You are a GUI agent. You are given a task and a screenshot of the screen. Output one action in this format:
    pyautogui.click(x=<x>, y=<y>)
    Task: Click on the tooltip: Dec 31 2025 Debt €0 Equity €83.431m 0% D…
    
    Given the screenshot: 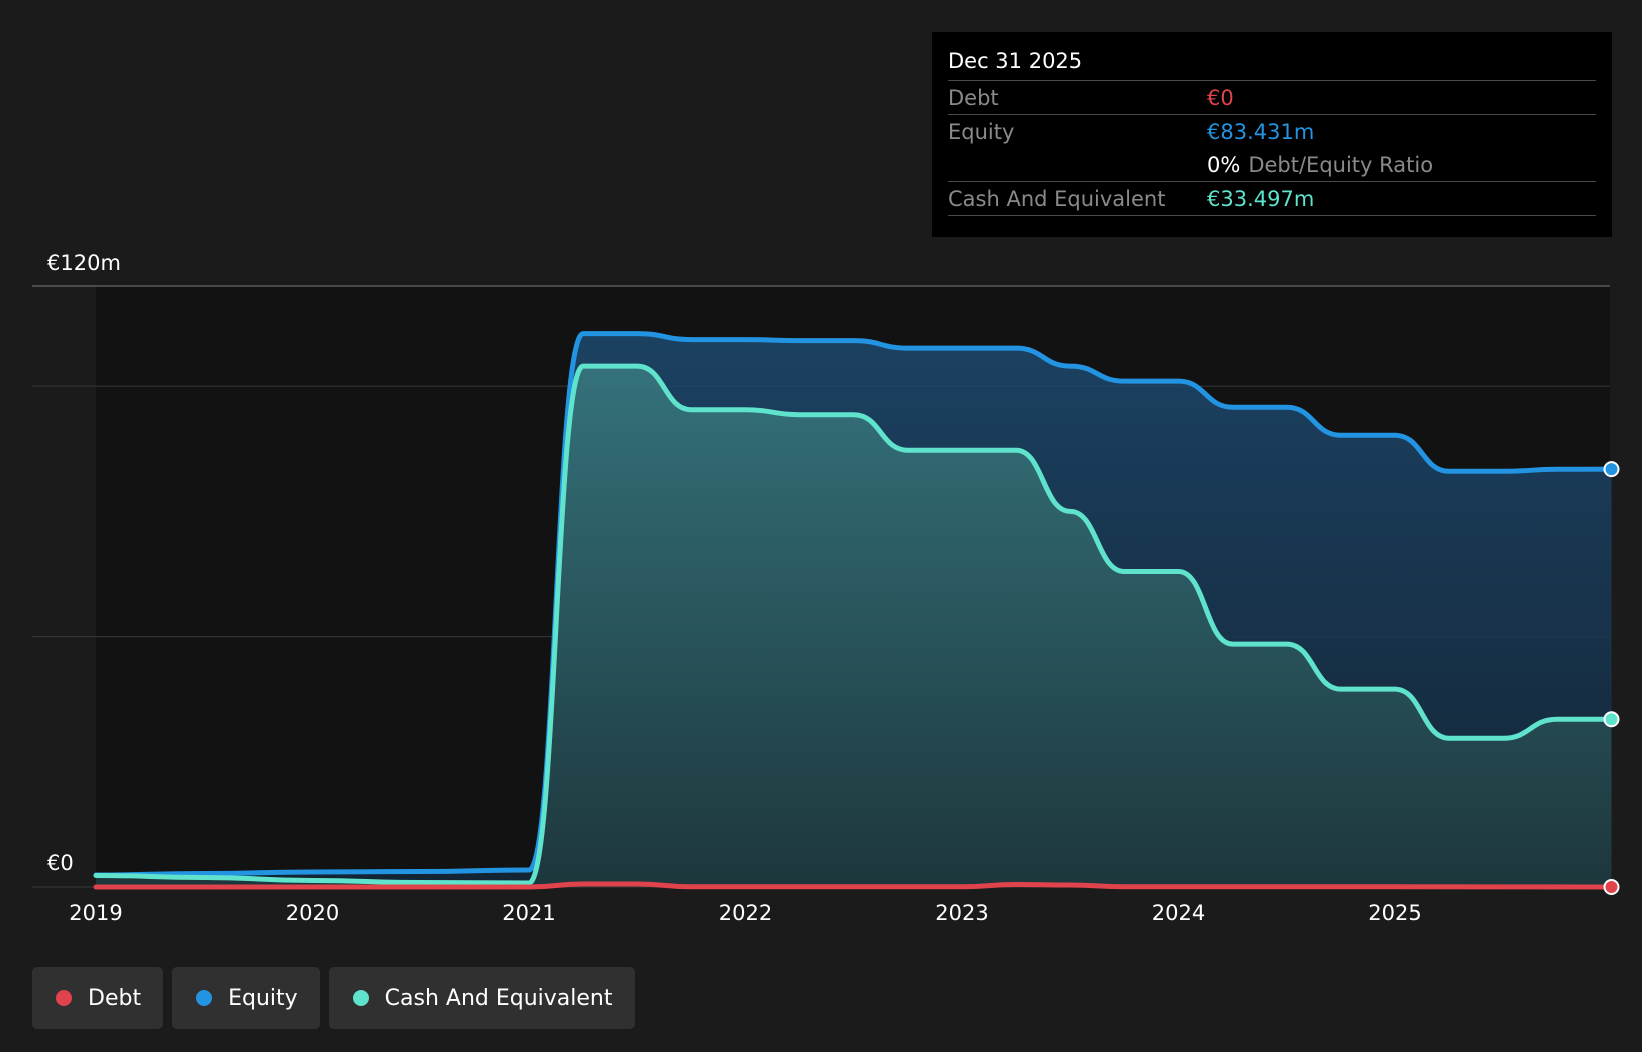 What is the action you would take?
    pyautogui.click(x=1272, y=134)
    